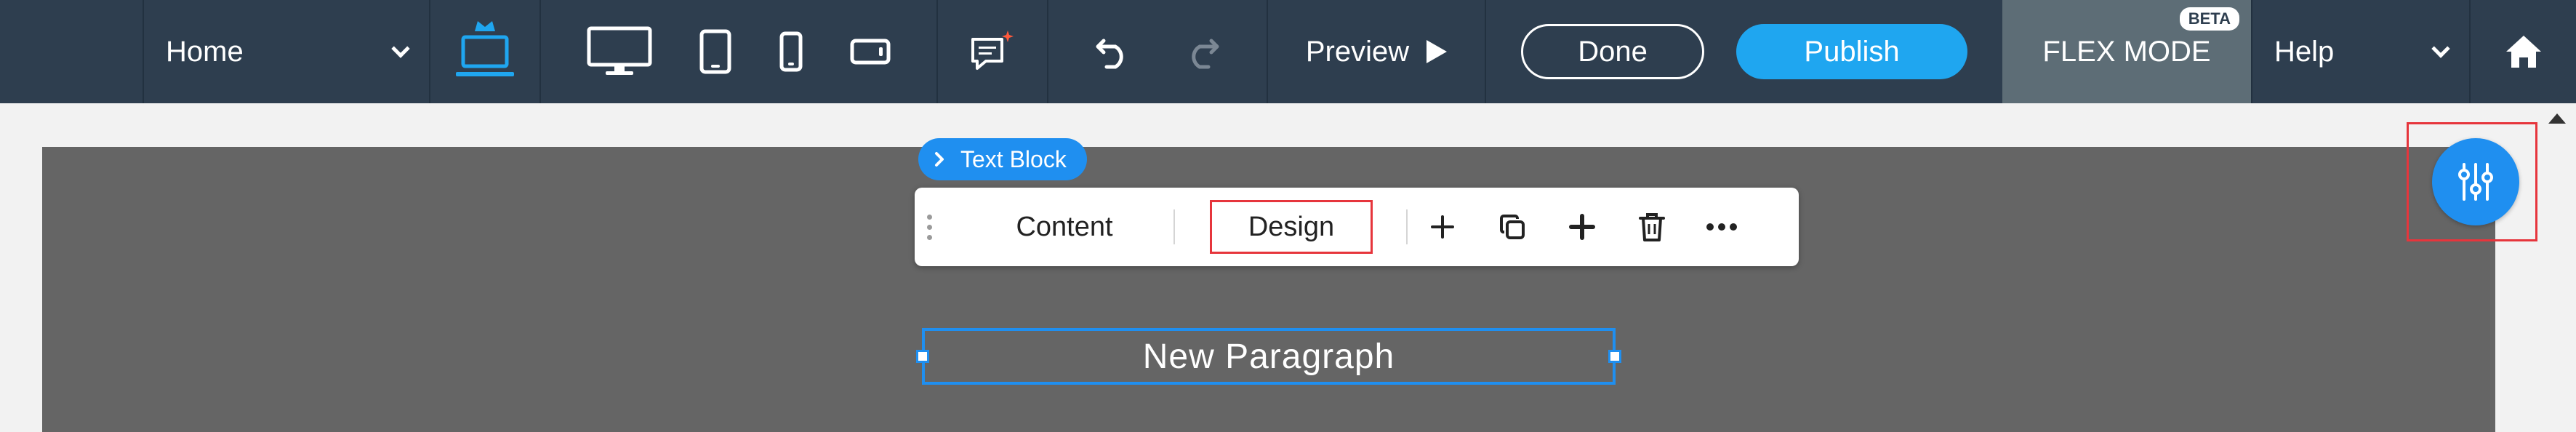 The height and width of the screenshot is (432, 2576). I want to click on move-icon, so click(1582, 227).